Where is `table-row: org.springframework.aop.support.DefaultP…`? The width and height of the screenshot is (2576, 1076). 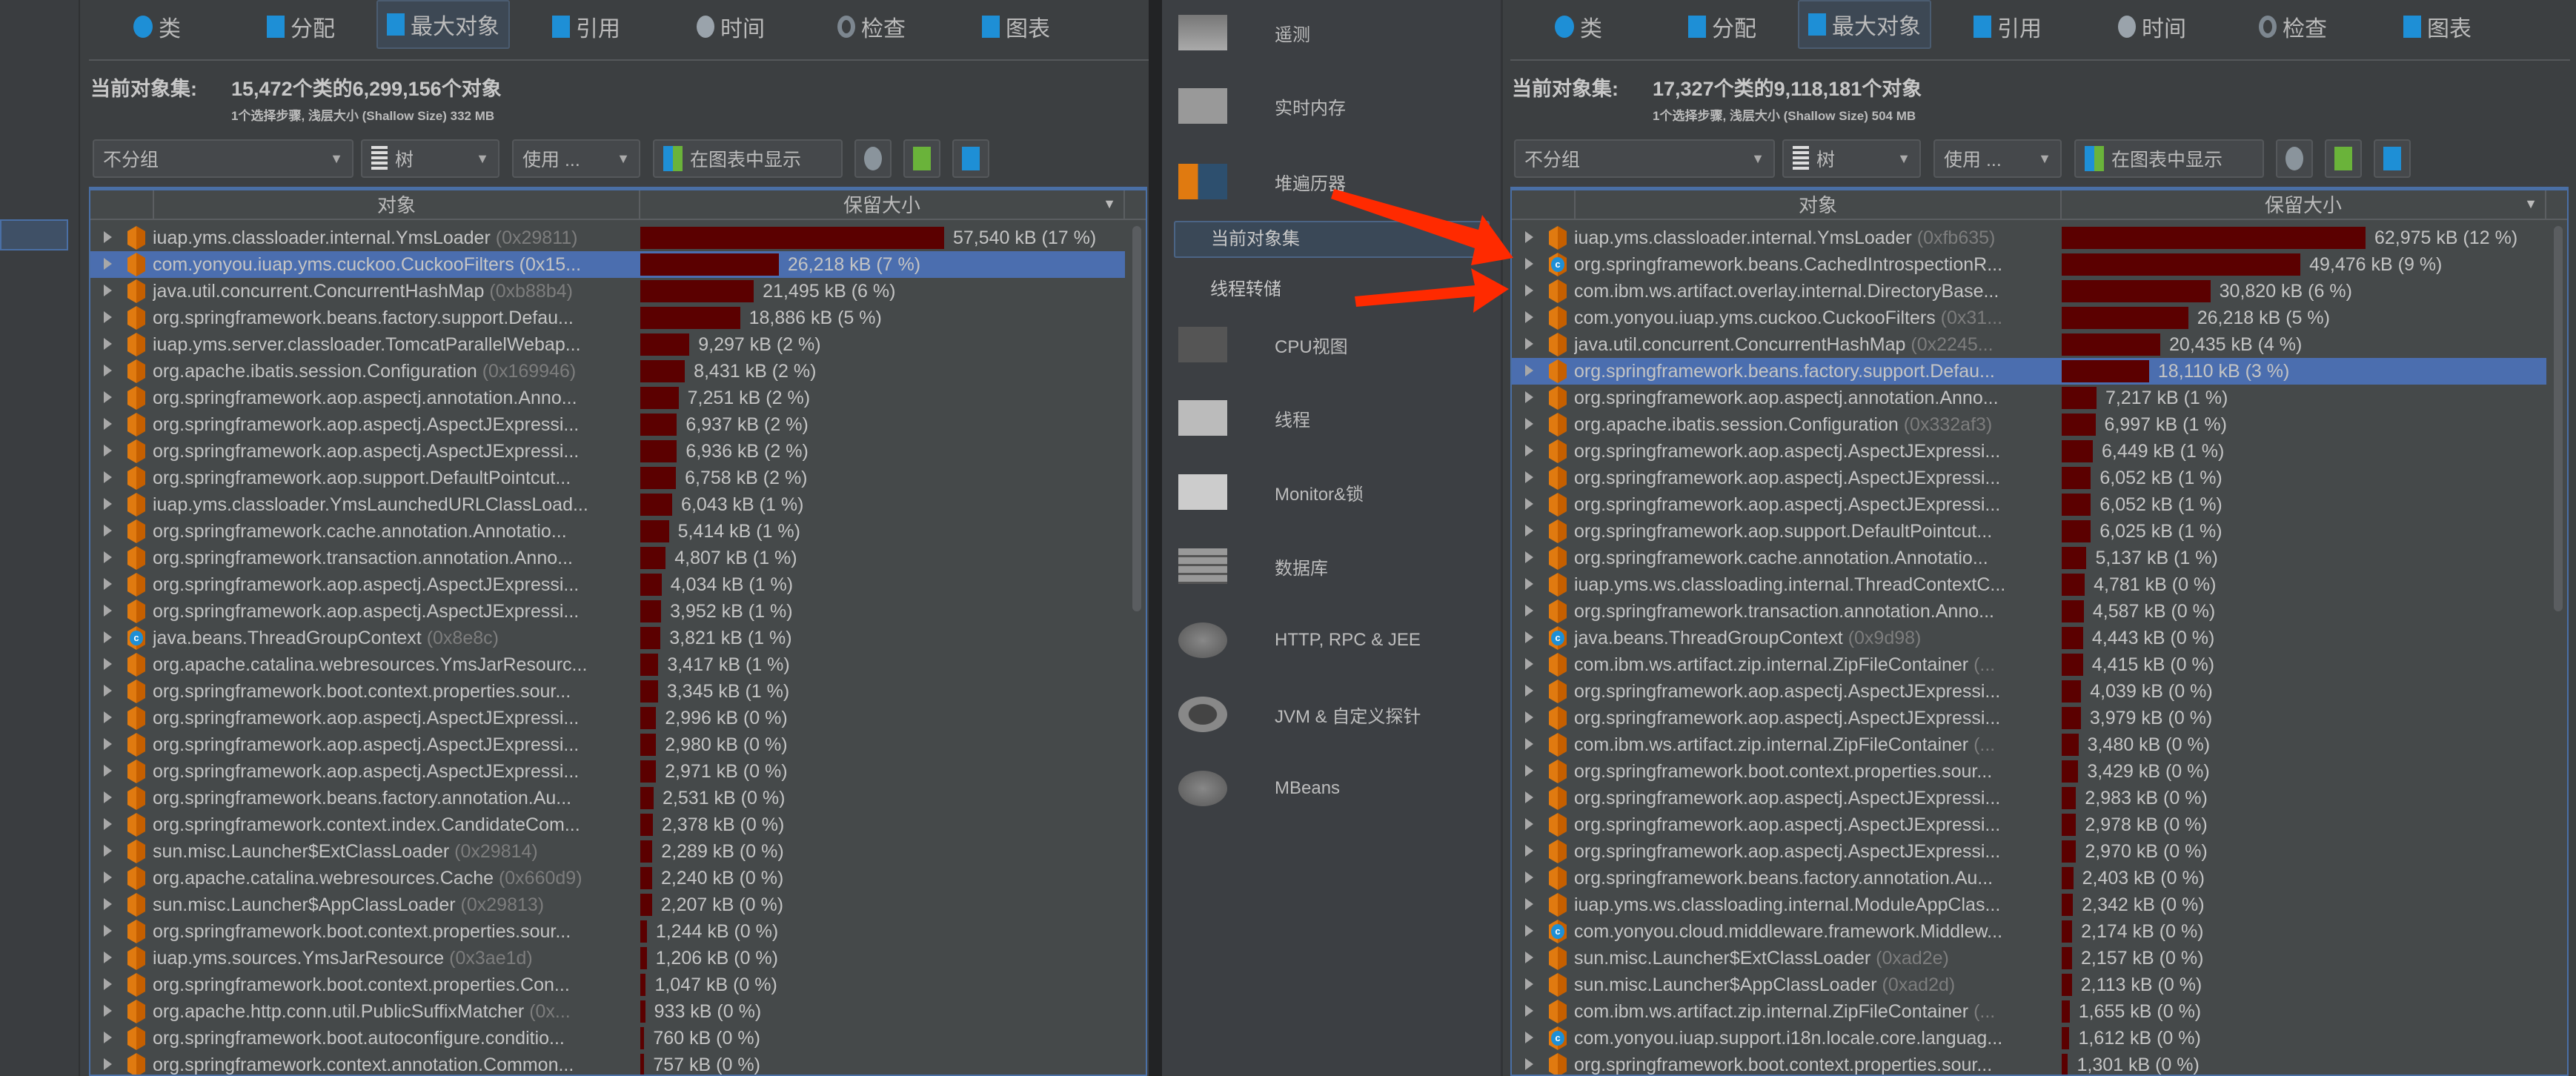
table-row: org.springframework.aop.support.DefaultP… is located at coordinates (607, 478).